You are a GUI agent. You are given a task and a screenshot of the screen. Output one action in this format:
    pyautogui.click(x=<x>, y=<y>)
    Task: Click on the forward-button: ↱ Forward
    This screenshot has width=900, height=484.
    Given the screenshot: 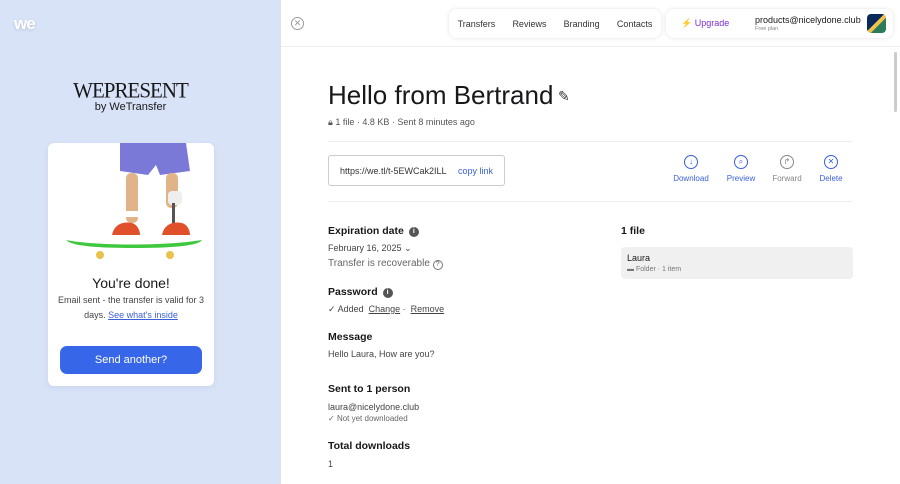 What is the action you would take?
    pyautogui.click(x=787, y=169)
    